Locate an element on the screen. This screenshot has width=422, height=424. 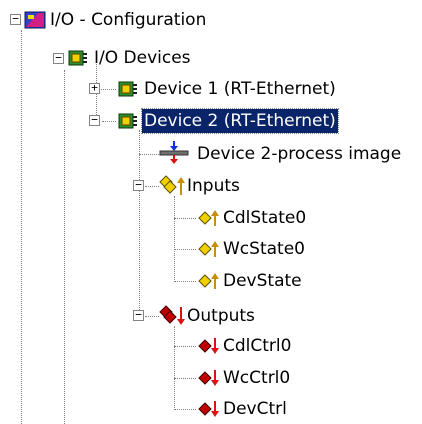
tree-node-input-variable: DevState is located at coordinates (262, 281).